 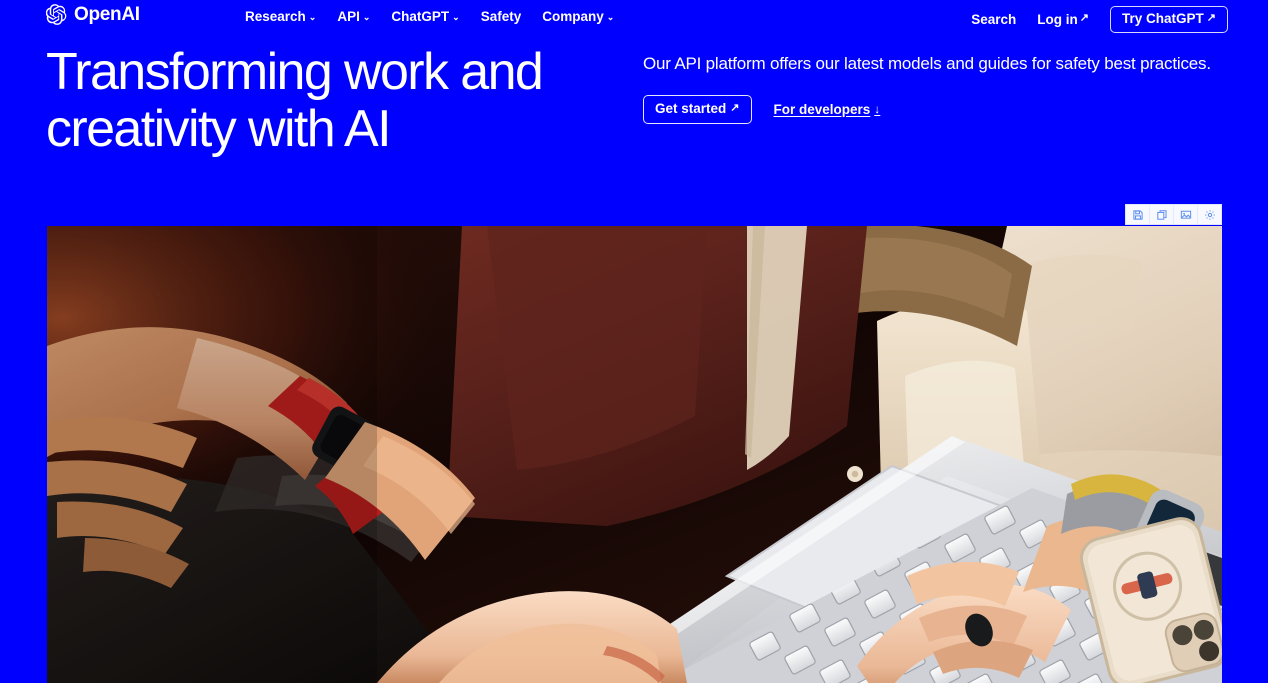 I want to click on login-link: Log in ↗, so click(x=1063, y=19).